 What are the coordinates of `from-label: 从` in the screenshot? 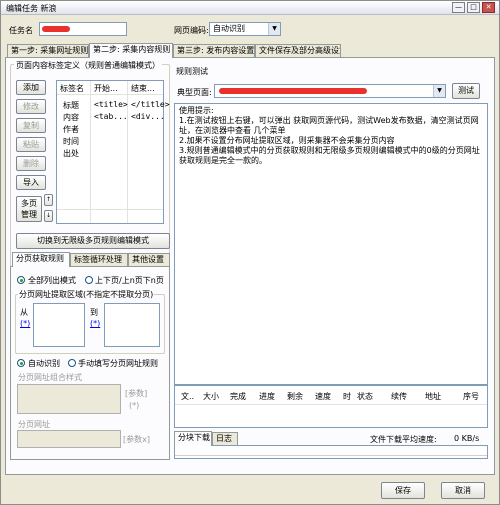 It's located at (24, 312).